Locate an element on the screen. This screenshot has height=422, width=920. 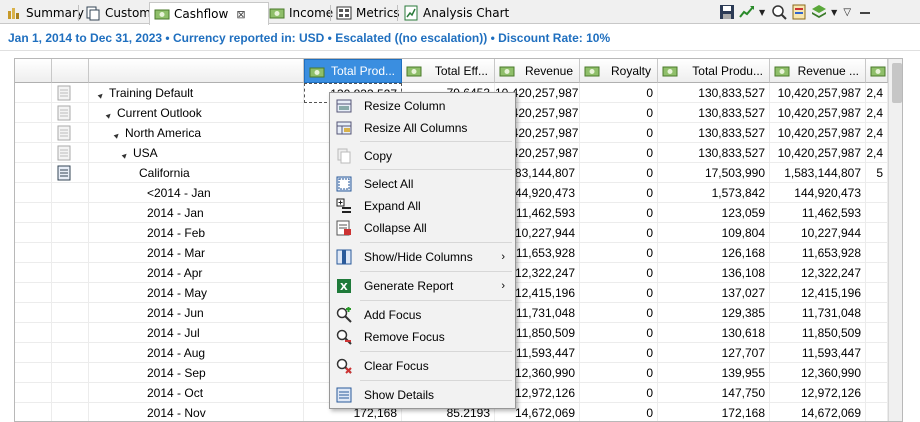
value-cell: 130,618 is located at coordinates (714, 333).